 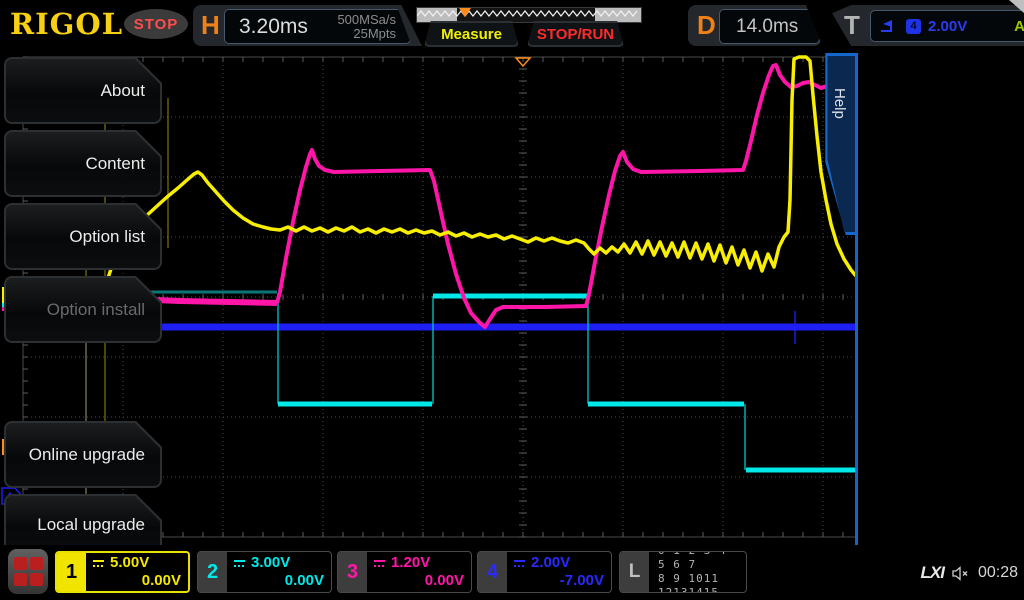 I want to click on channel-2-badge: 2, so click(x=212, y=572).